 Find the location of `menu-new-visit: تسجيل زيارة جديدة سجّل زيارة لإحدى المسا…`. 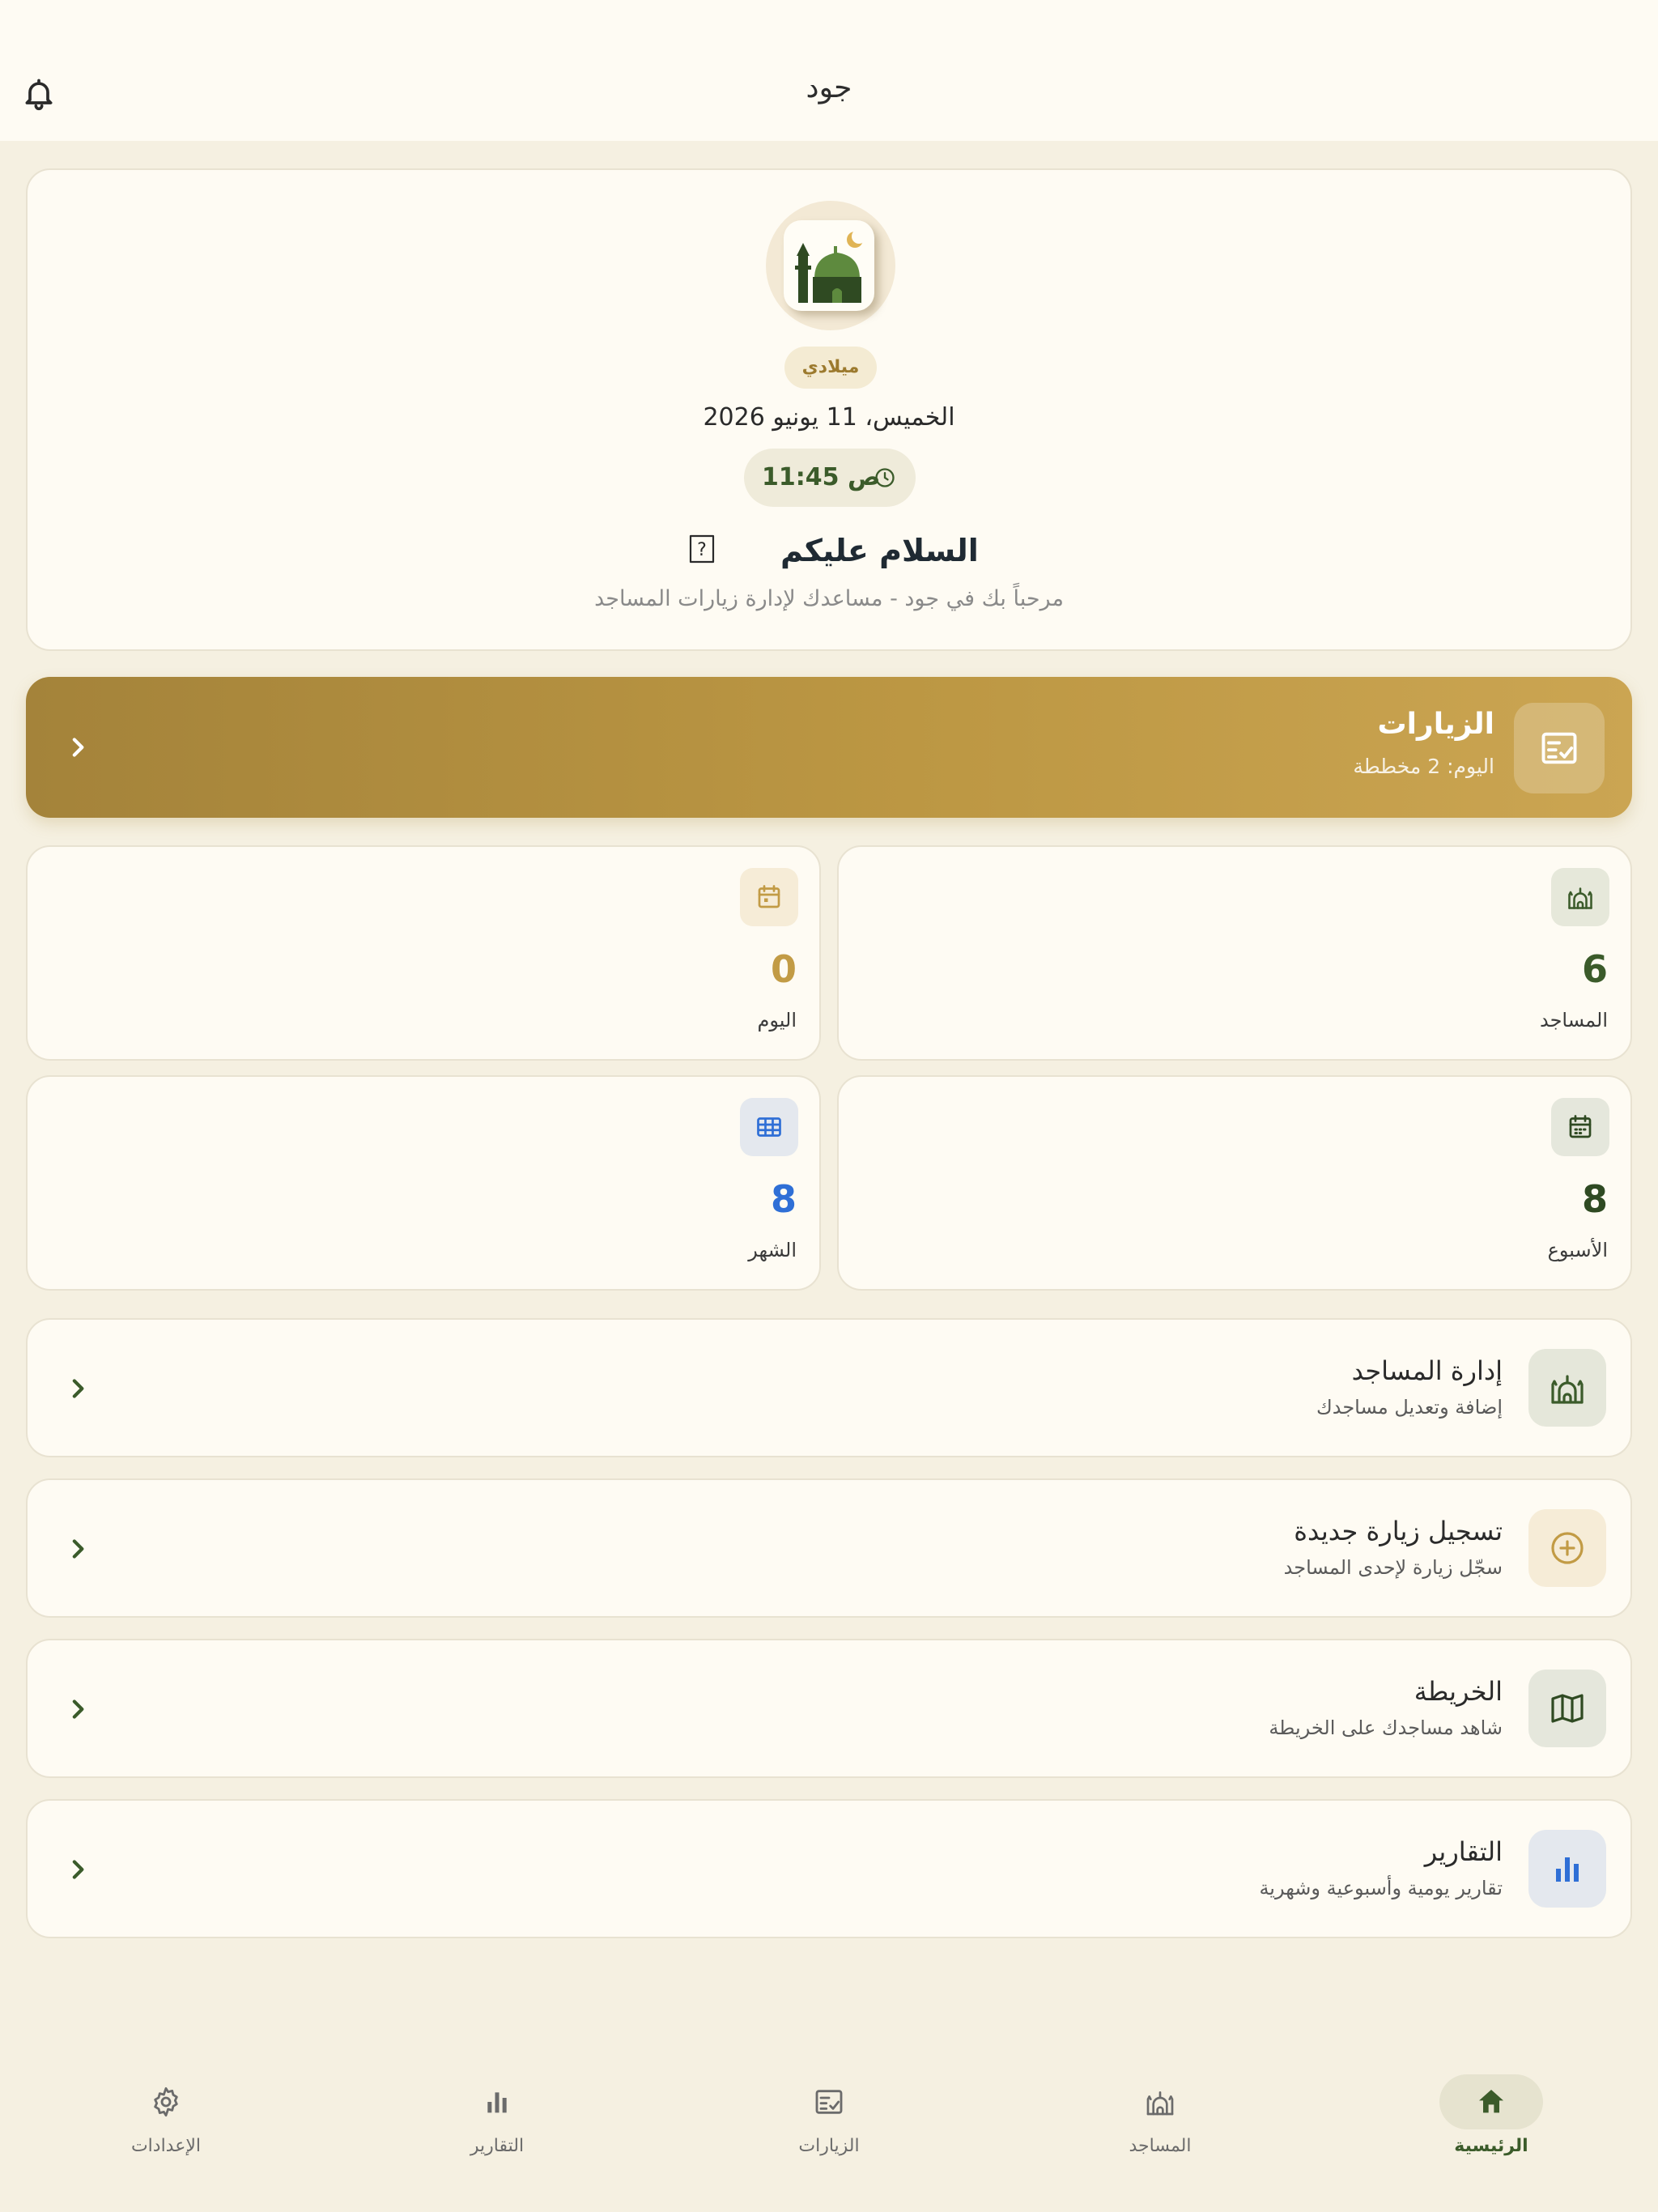

menu-new-visit: تسجيل زيارة جديدة سجّل زيارة لإحدى المسا… is located at coordinates (829, 1548).